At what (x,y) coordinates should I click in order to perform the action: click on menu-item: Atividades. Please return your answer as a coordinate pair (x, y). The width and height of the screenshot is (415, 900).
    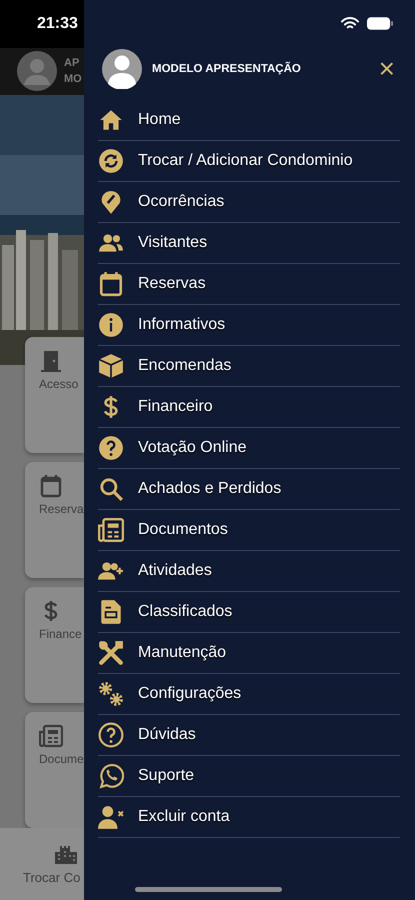
    Looking at the image, I should click on (249, 571).